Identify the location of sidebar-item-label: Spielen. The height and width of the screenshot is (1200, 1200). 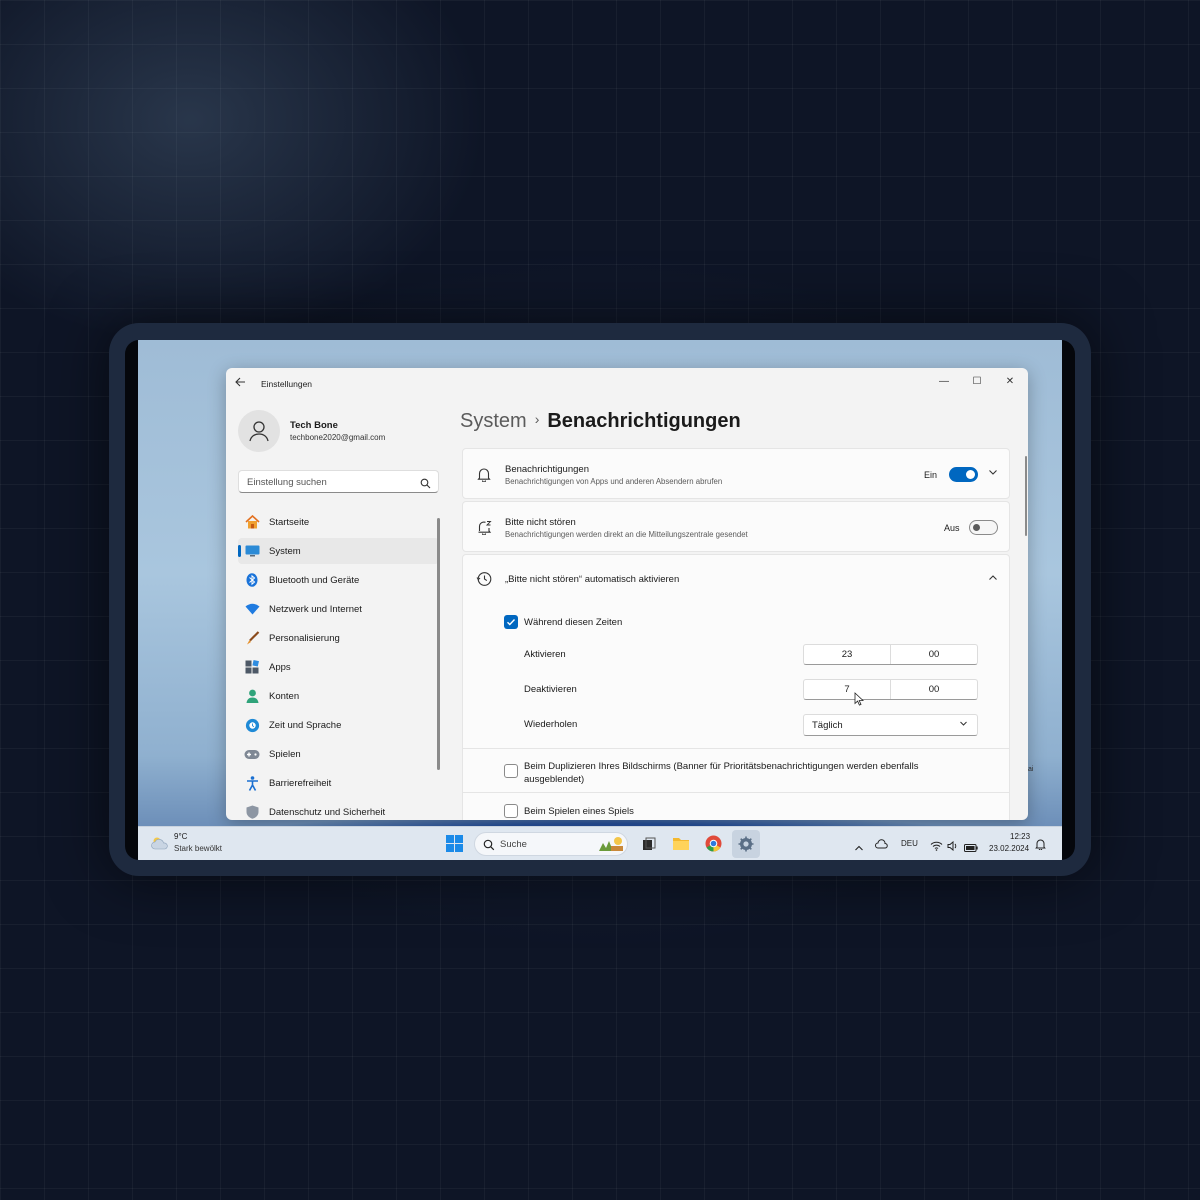
(285, 754).